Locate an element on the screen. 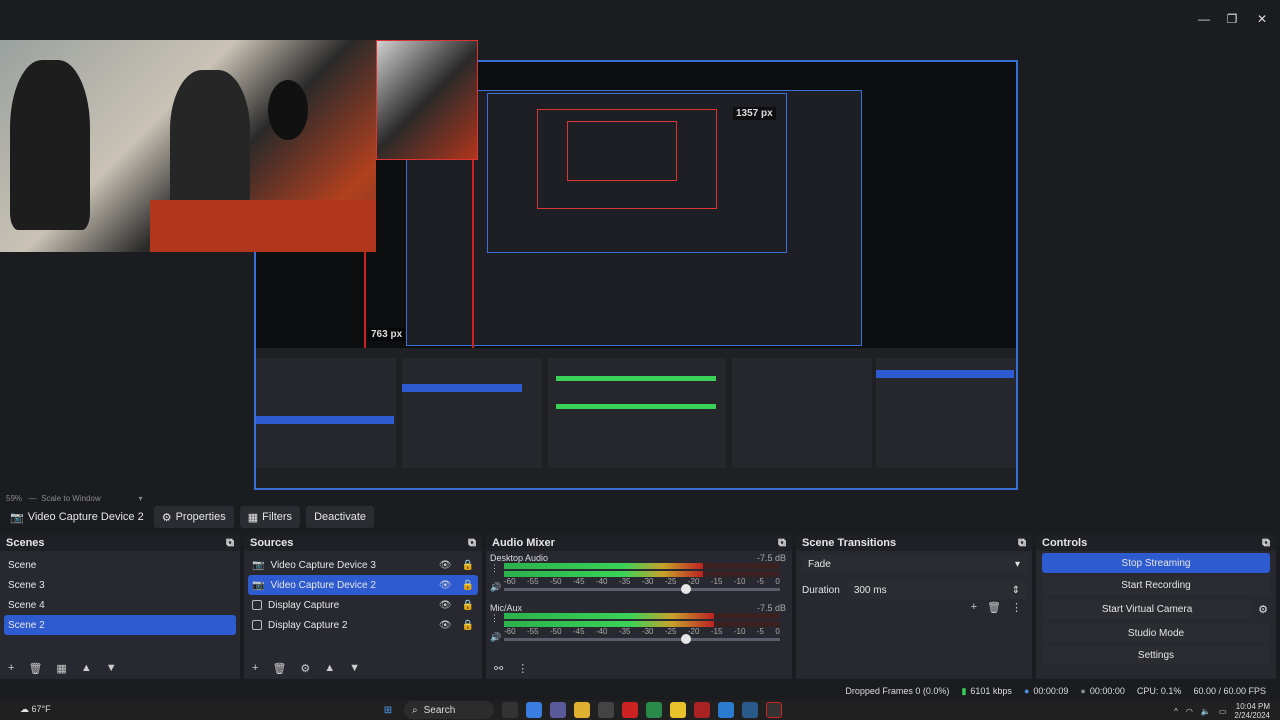 This screenshot has width=1280, height=720. filters-button: ▦ Filters is located at coordinates (270, 517).